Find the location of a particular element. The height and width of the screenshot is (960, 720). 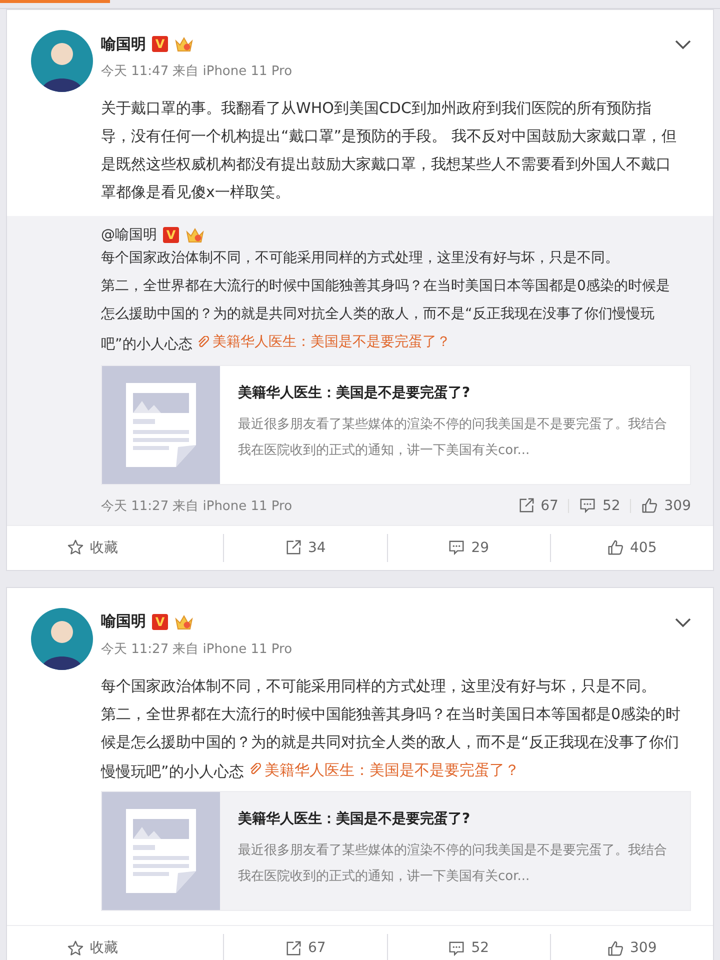

like-count: 309 is located at coordinates (666, 505).